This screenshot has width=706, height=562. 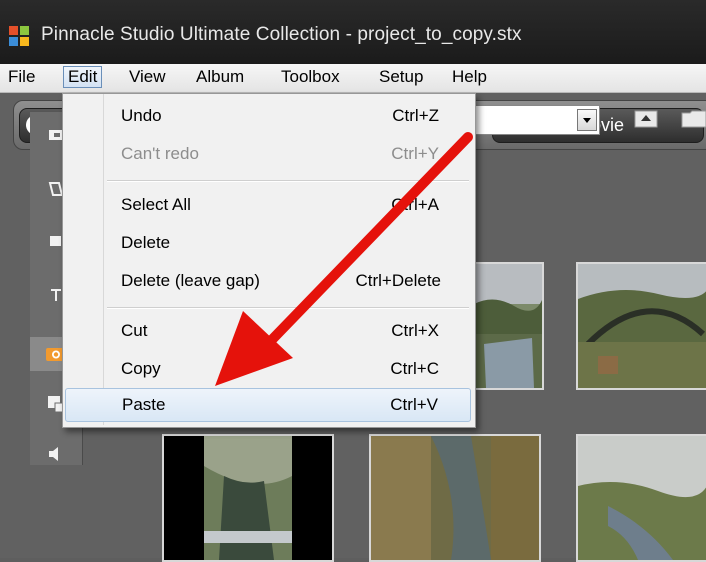 I want to click on menu-item-shortcut: Ctrl+Z, so click(x=415, y=115).